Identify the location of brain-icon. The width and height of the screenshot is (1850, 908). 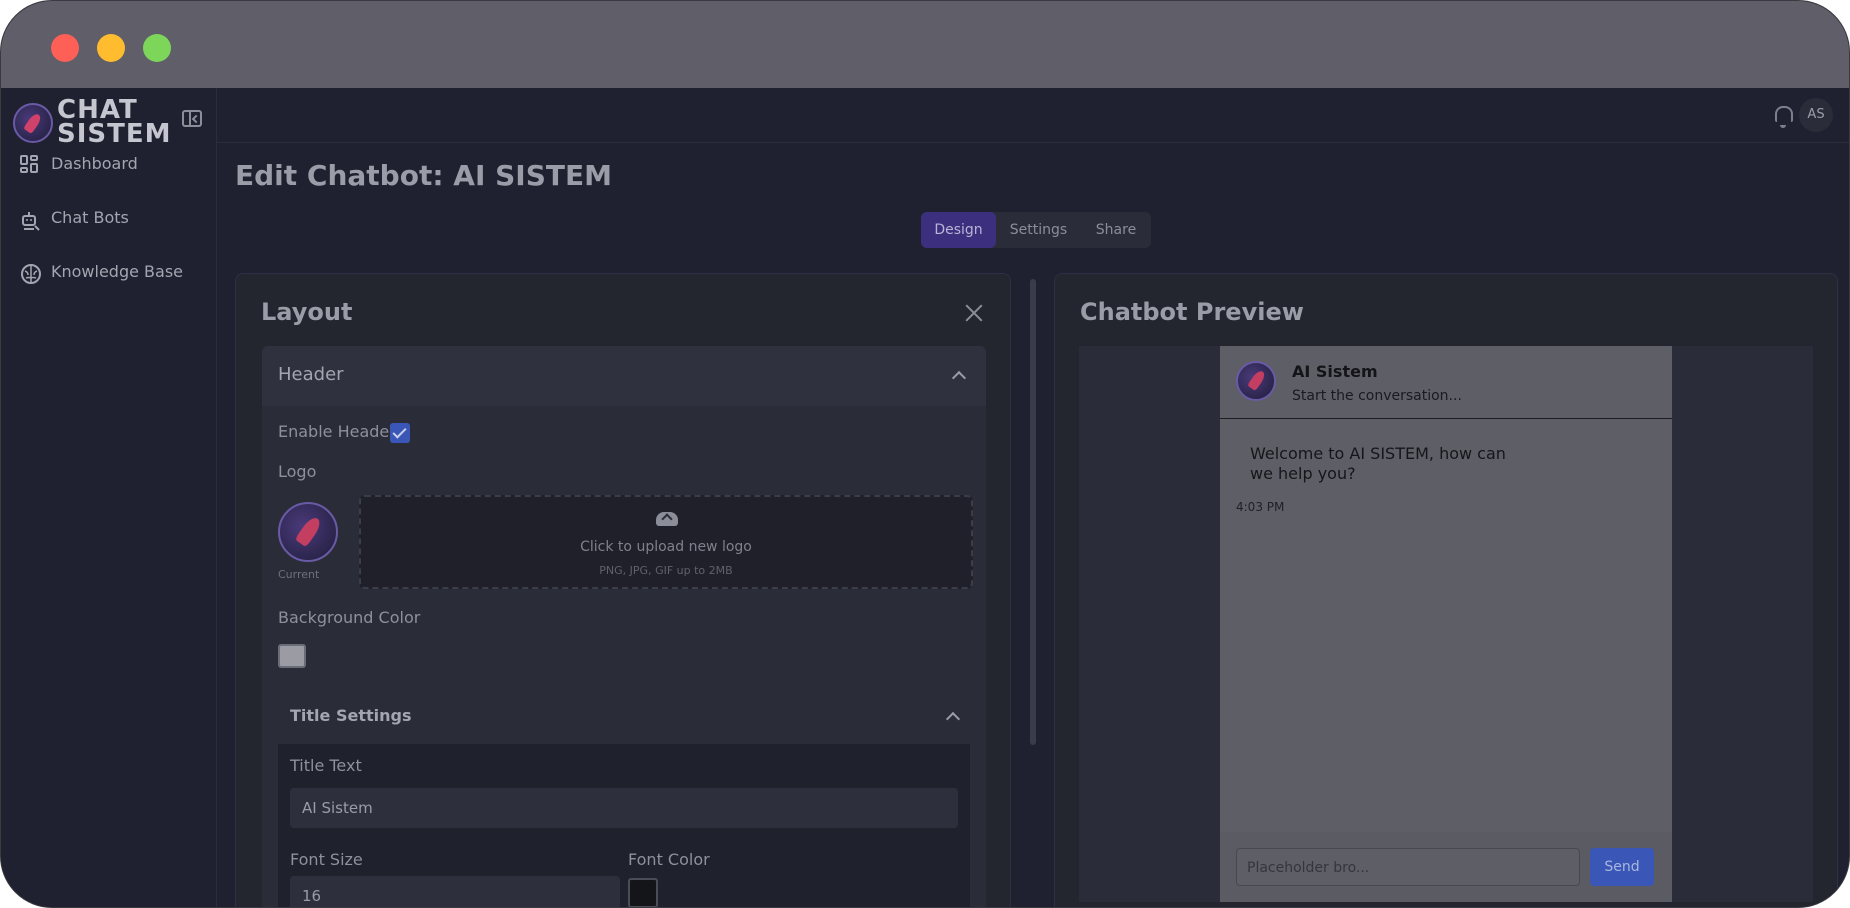
(30, 273).